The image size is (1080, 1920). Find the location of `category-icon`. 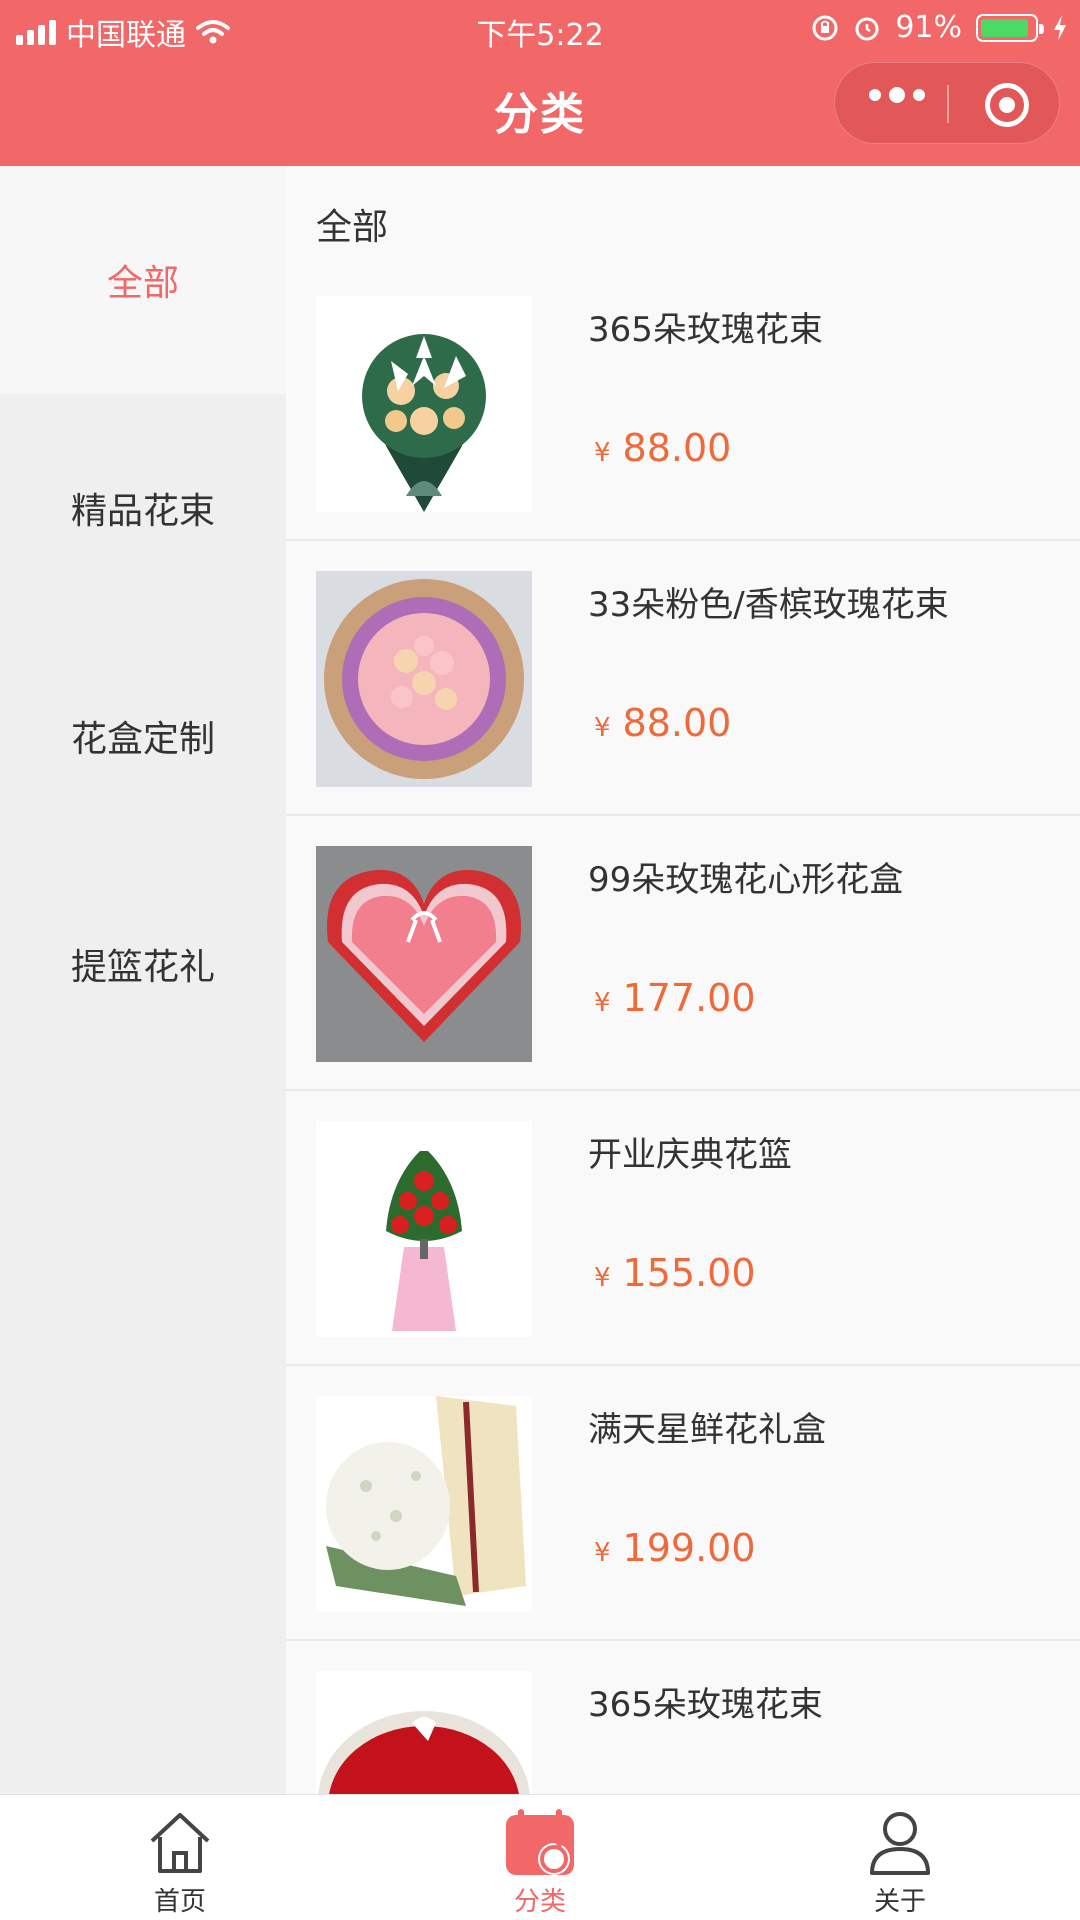

category-icon is located at coordinates (540, 1842).